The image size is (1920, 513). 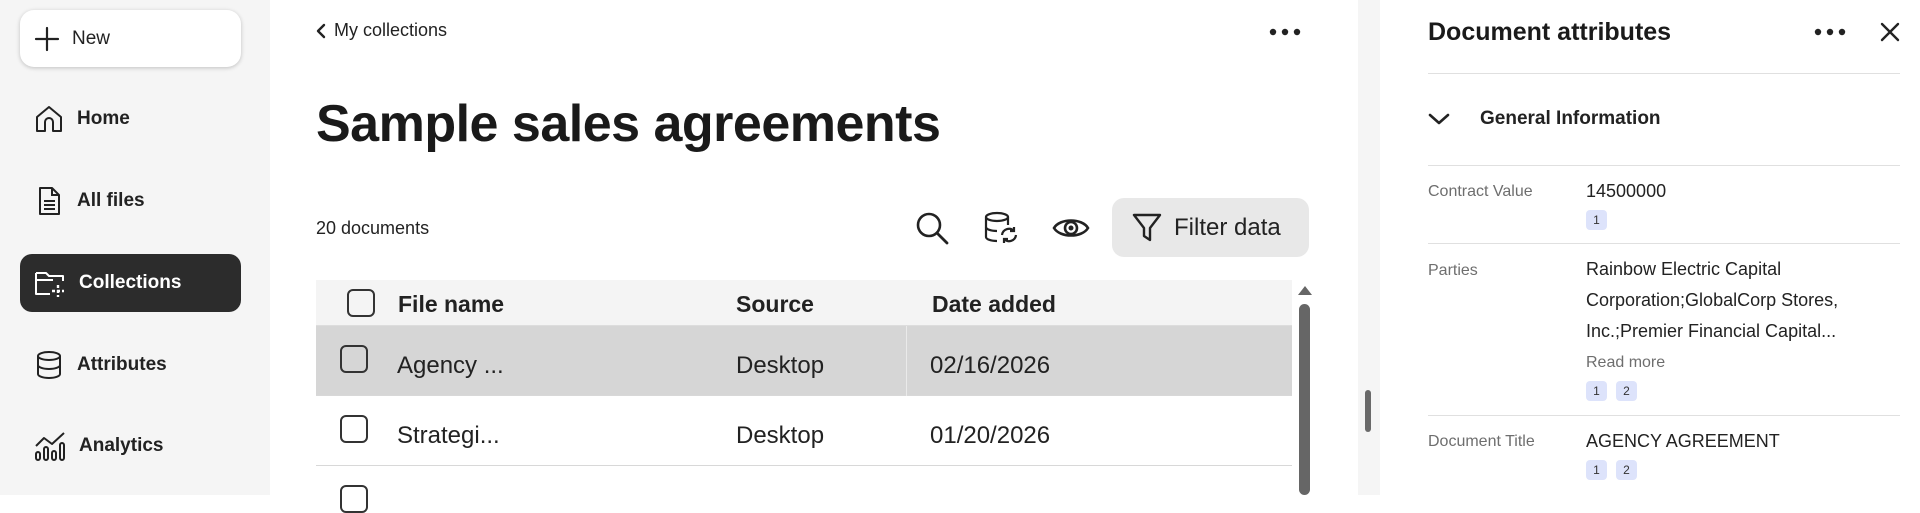 What do you see at coordinates (1684, 269) in the screenshot?
I see `attribute-value-line: Rainbow Electric Capital` at bounding box center [1684, 269].